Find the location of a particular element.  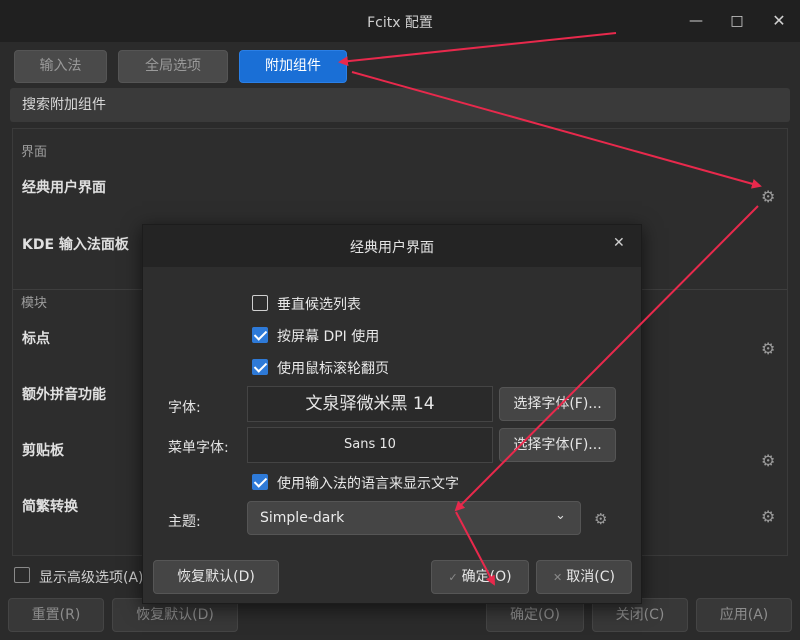

dialog-header: 经典用户界面 ✕ is located at coordinates (392, 246).